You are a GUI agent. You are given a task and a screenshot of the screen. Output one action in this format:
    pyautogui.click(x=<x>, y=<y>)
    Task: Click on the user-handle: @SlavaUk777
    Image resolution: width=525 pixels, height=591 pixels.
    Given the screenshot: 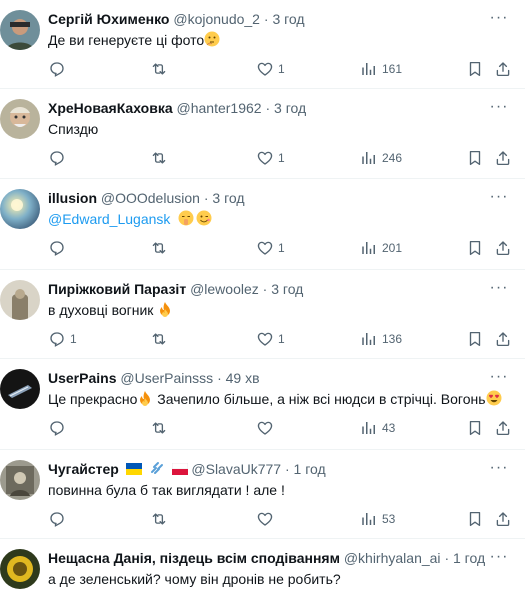 What is the action you would take?
    pyautogui.click(x=236, y=469)
    